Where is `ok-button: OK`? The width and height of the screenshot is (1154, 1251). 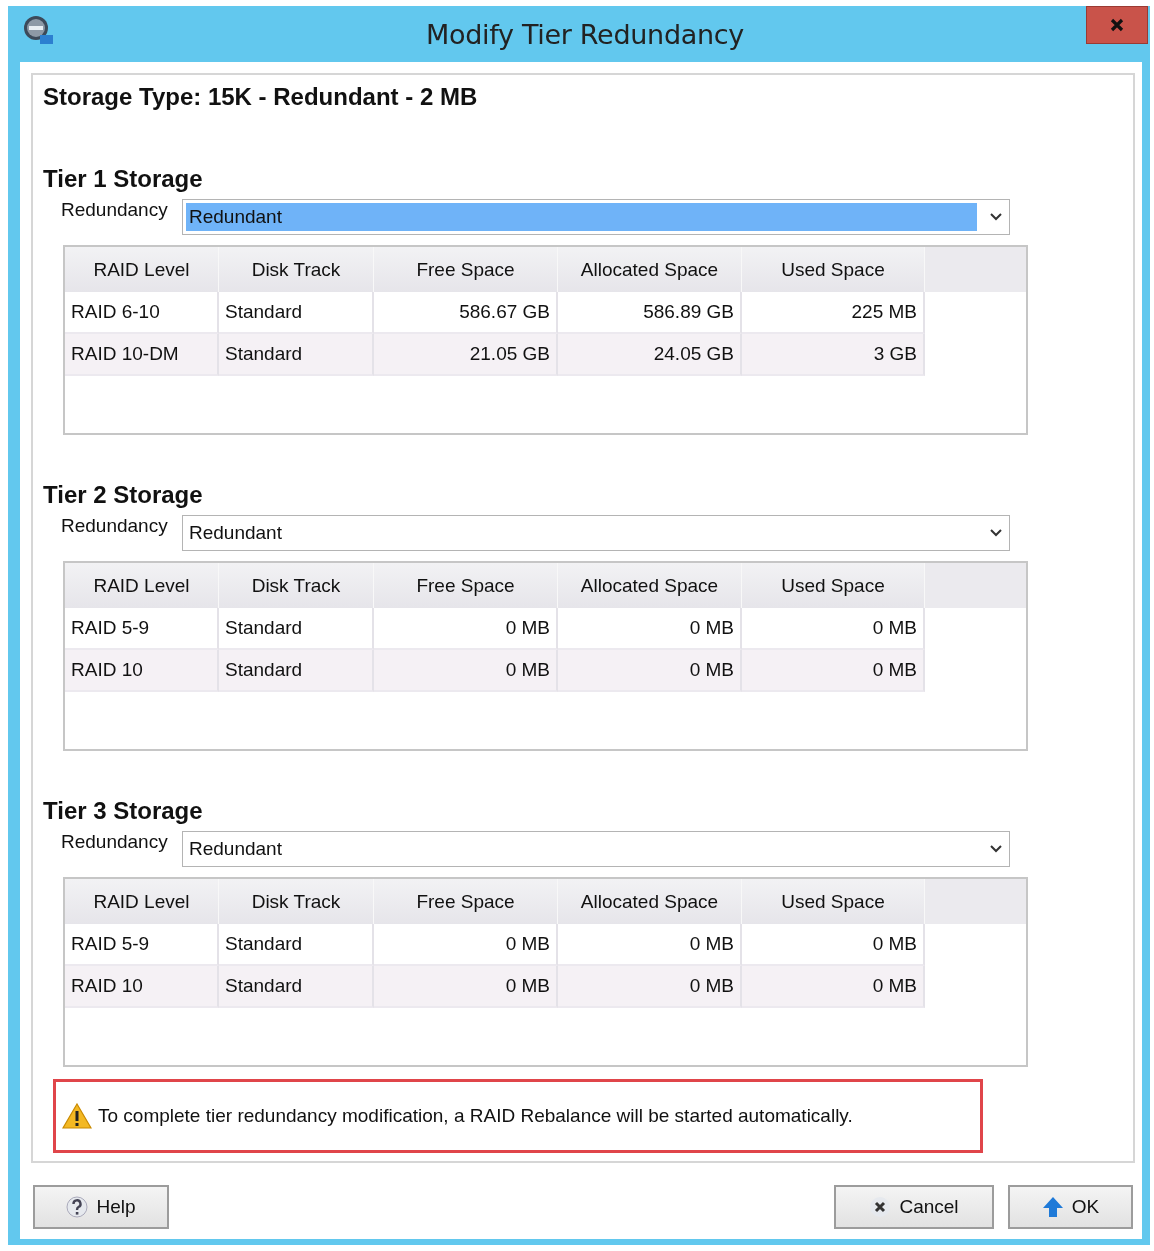
ok-button: OK is located at coordinates (1070, 1207).